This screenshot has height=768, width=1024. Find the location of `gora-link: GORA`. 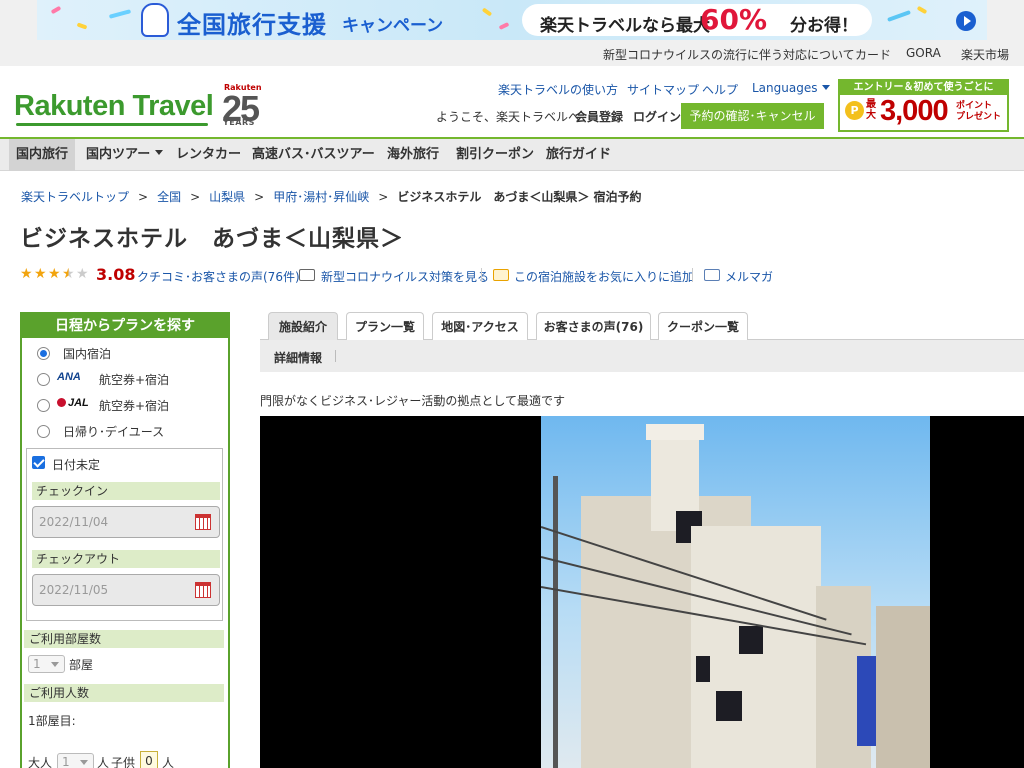

gora-link: GORA is located at coordinates (923, 53).